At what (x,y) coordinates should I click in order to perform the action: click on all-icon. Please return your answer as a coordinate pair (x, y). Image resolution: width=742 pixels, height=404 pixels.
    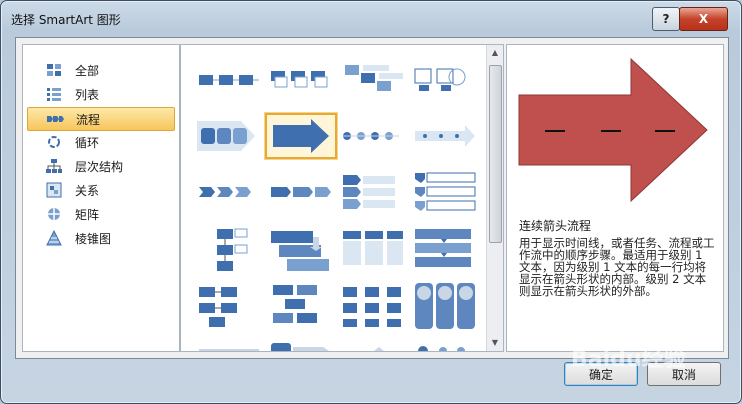
    Looking at the image, I should click on (54, 70).